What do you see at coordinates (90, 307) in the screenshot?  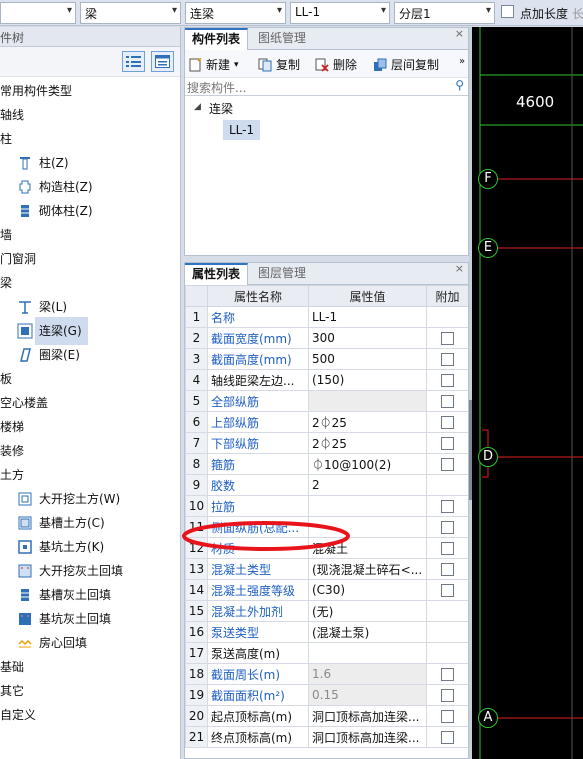 I see `tree-item: 梁(L)` at bounding box center [90, 307].